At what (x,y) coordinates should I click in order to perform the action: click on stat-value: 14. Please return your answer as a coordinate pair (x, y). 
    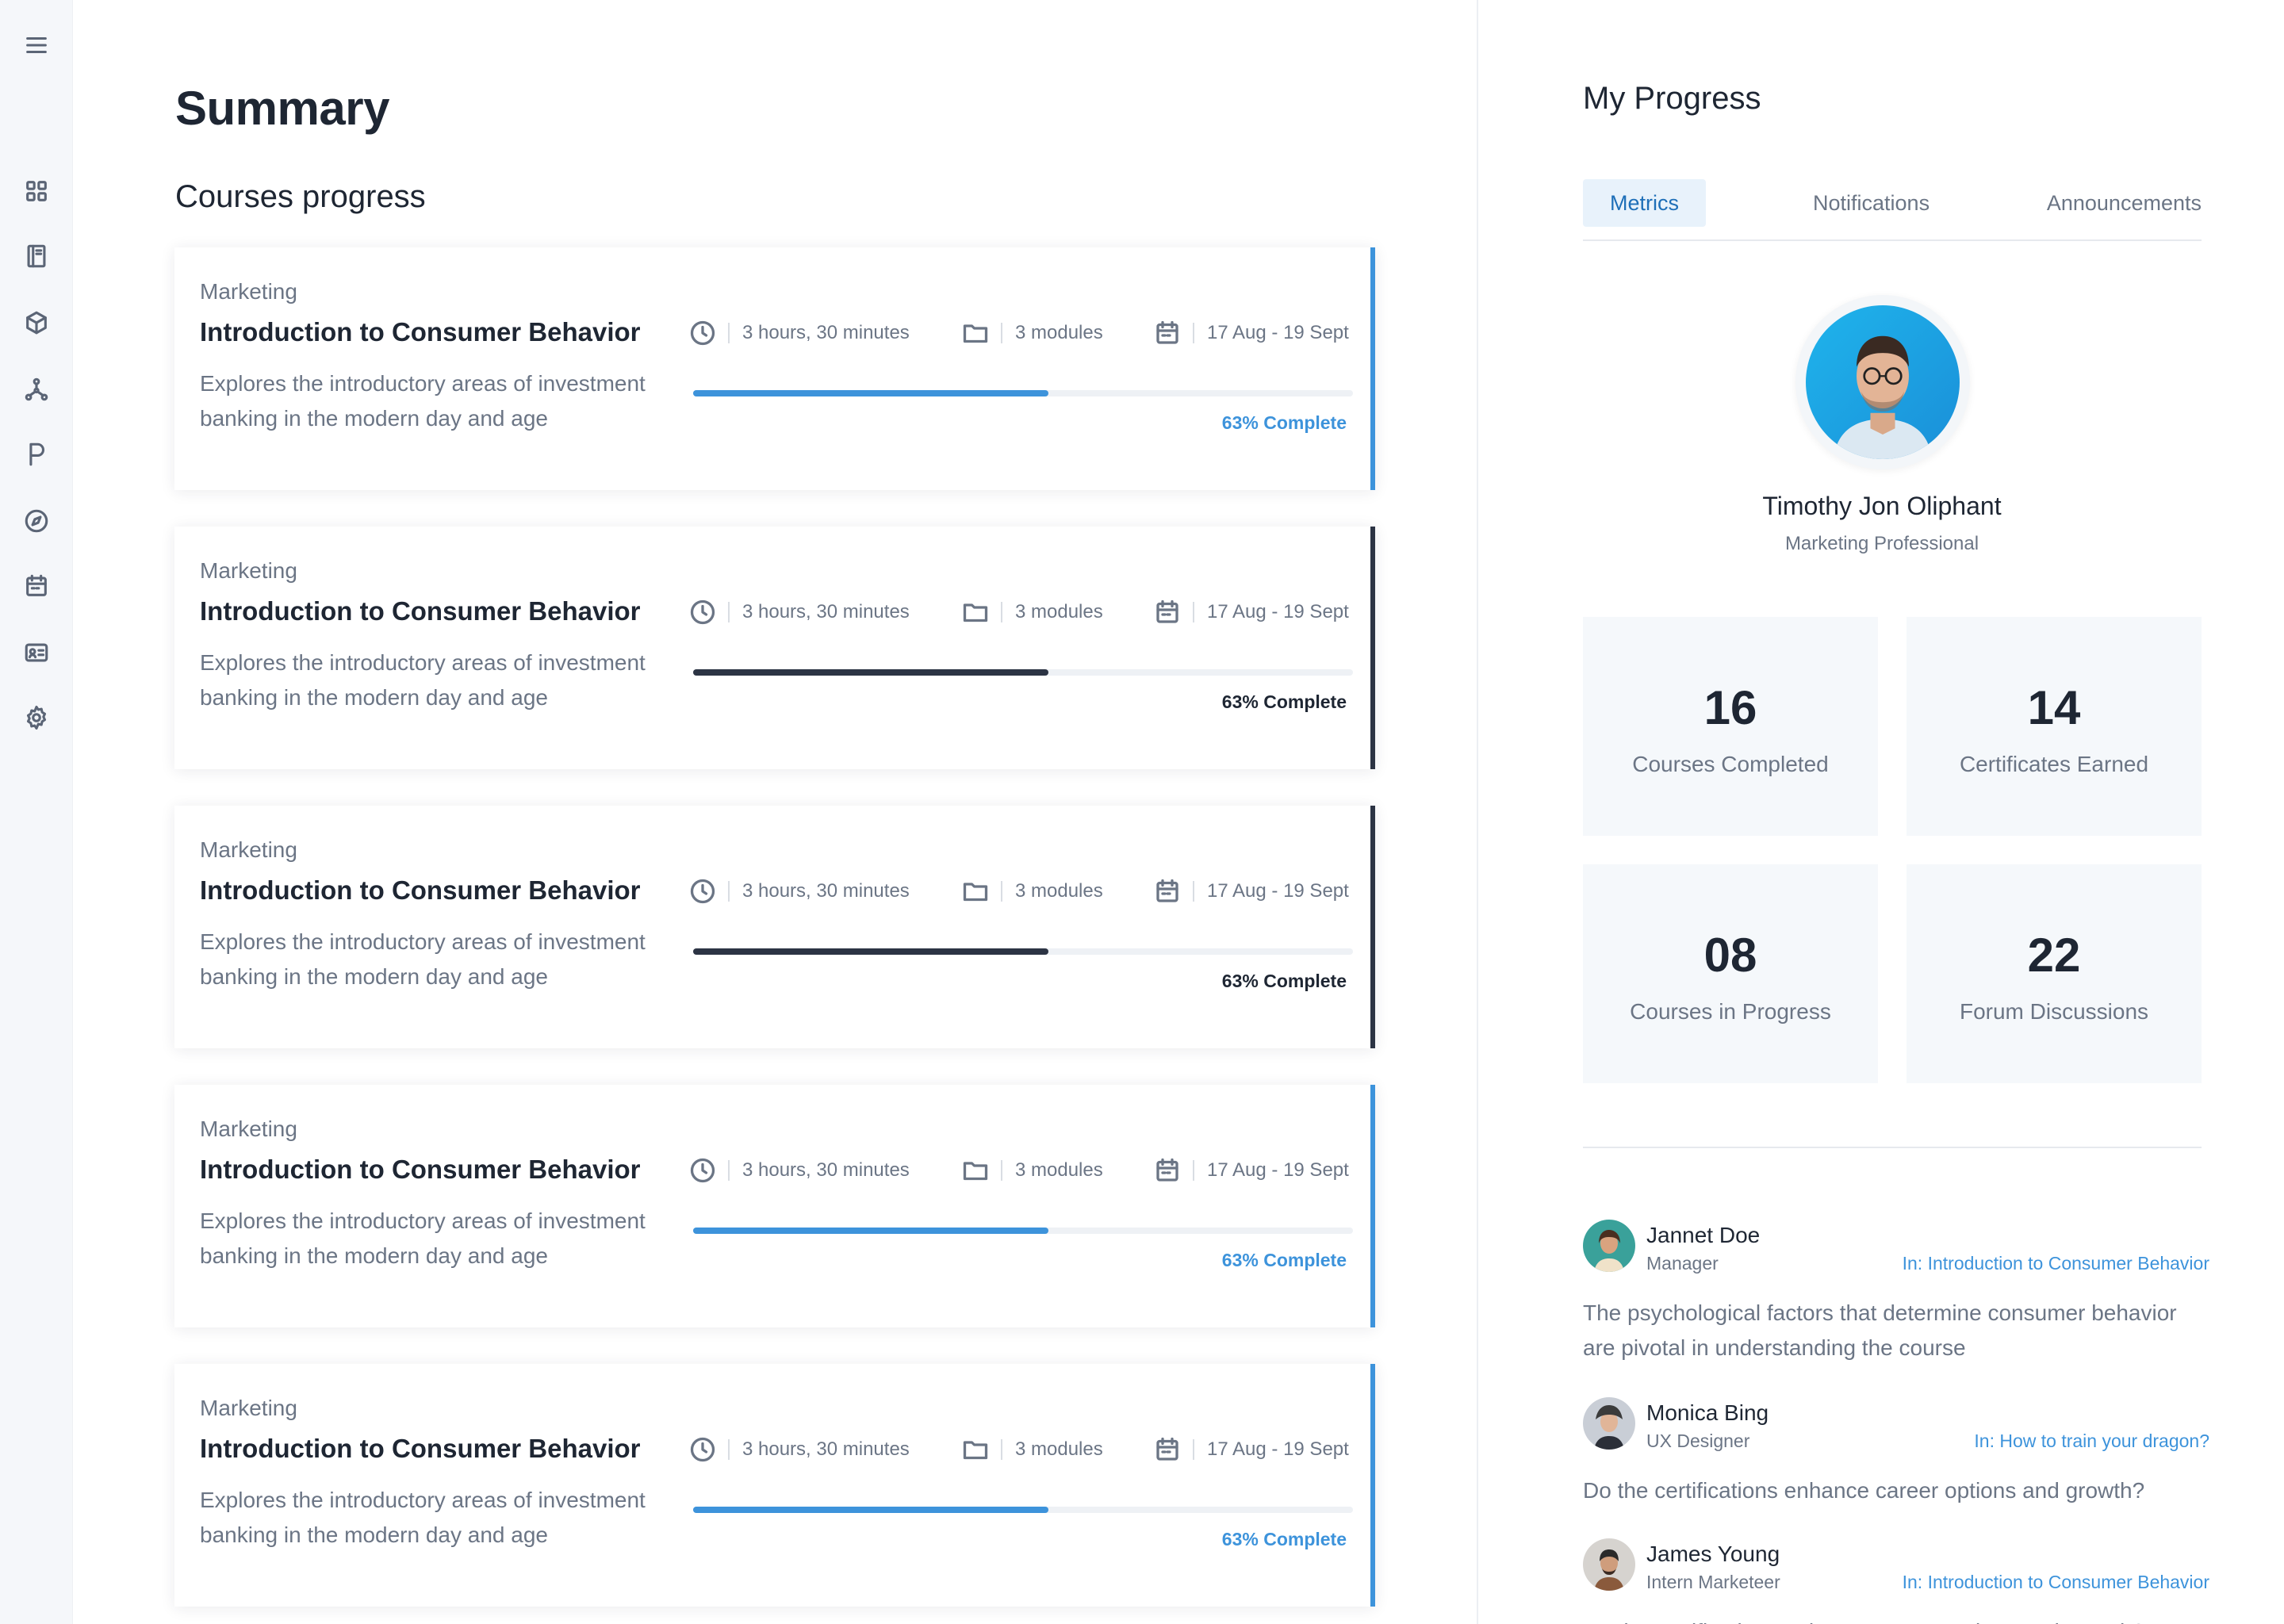
    Looking at the image, I should click on (2054, 707).